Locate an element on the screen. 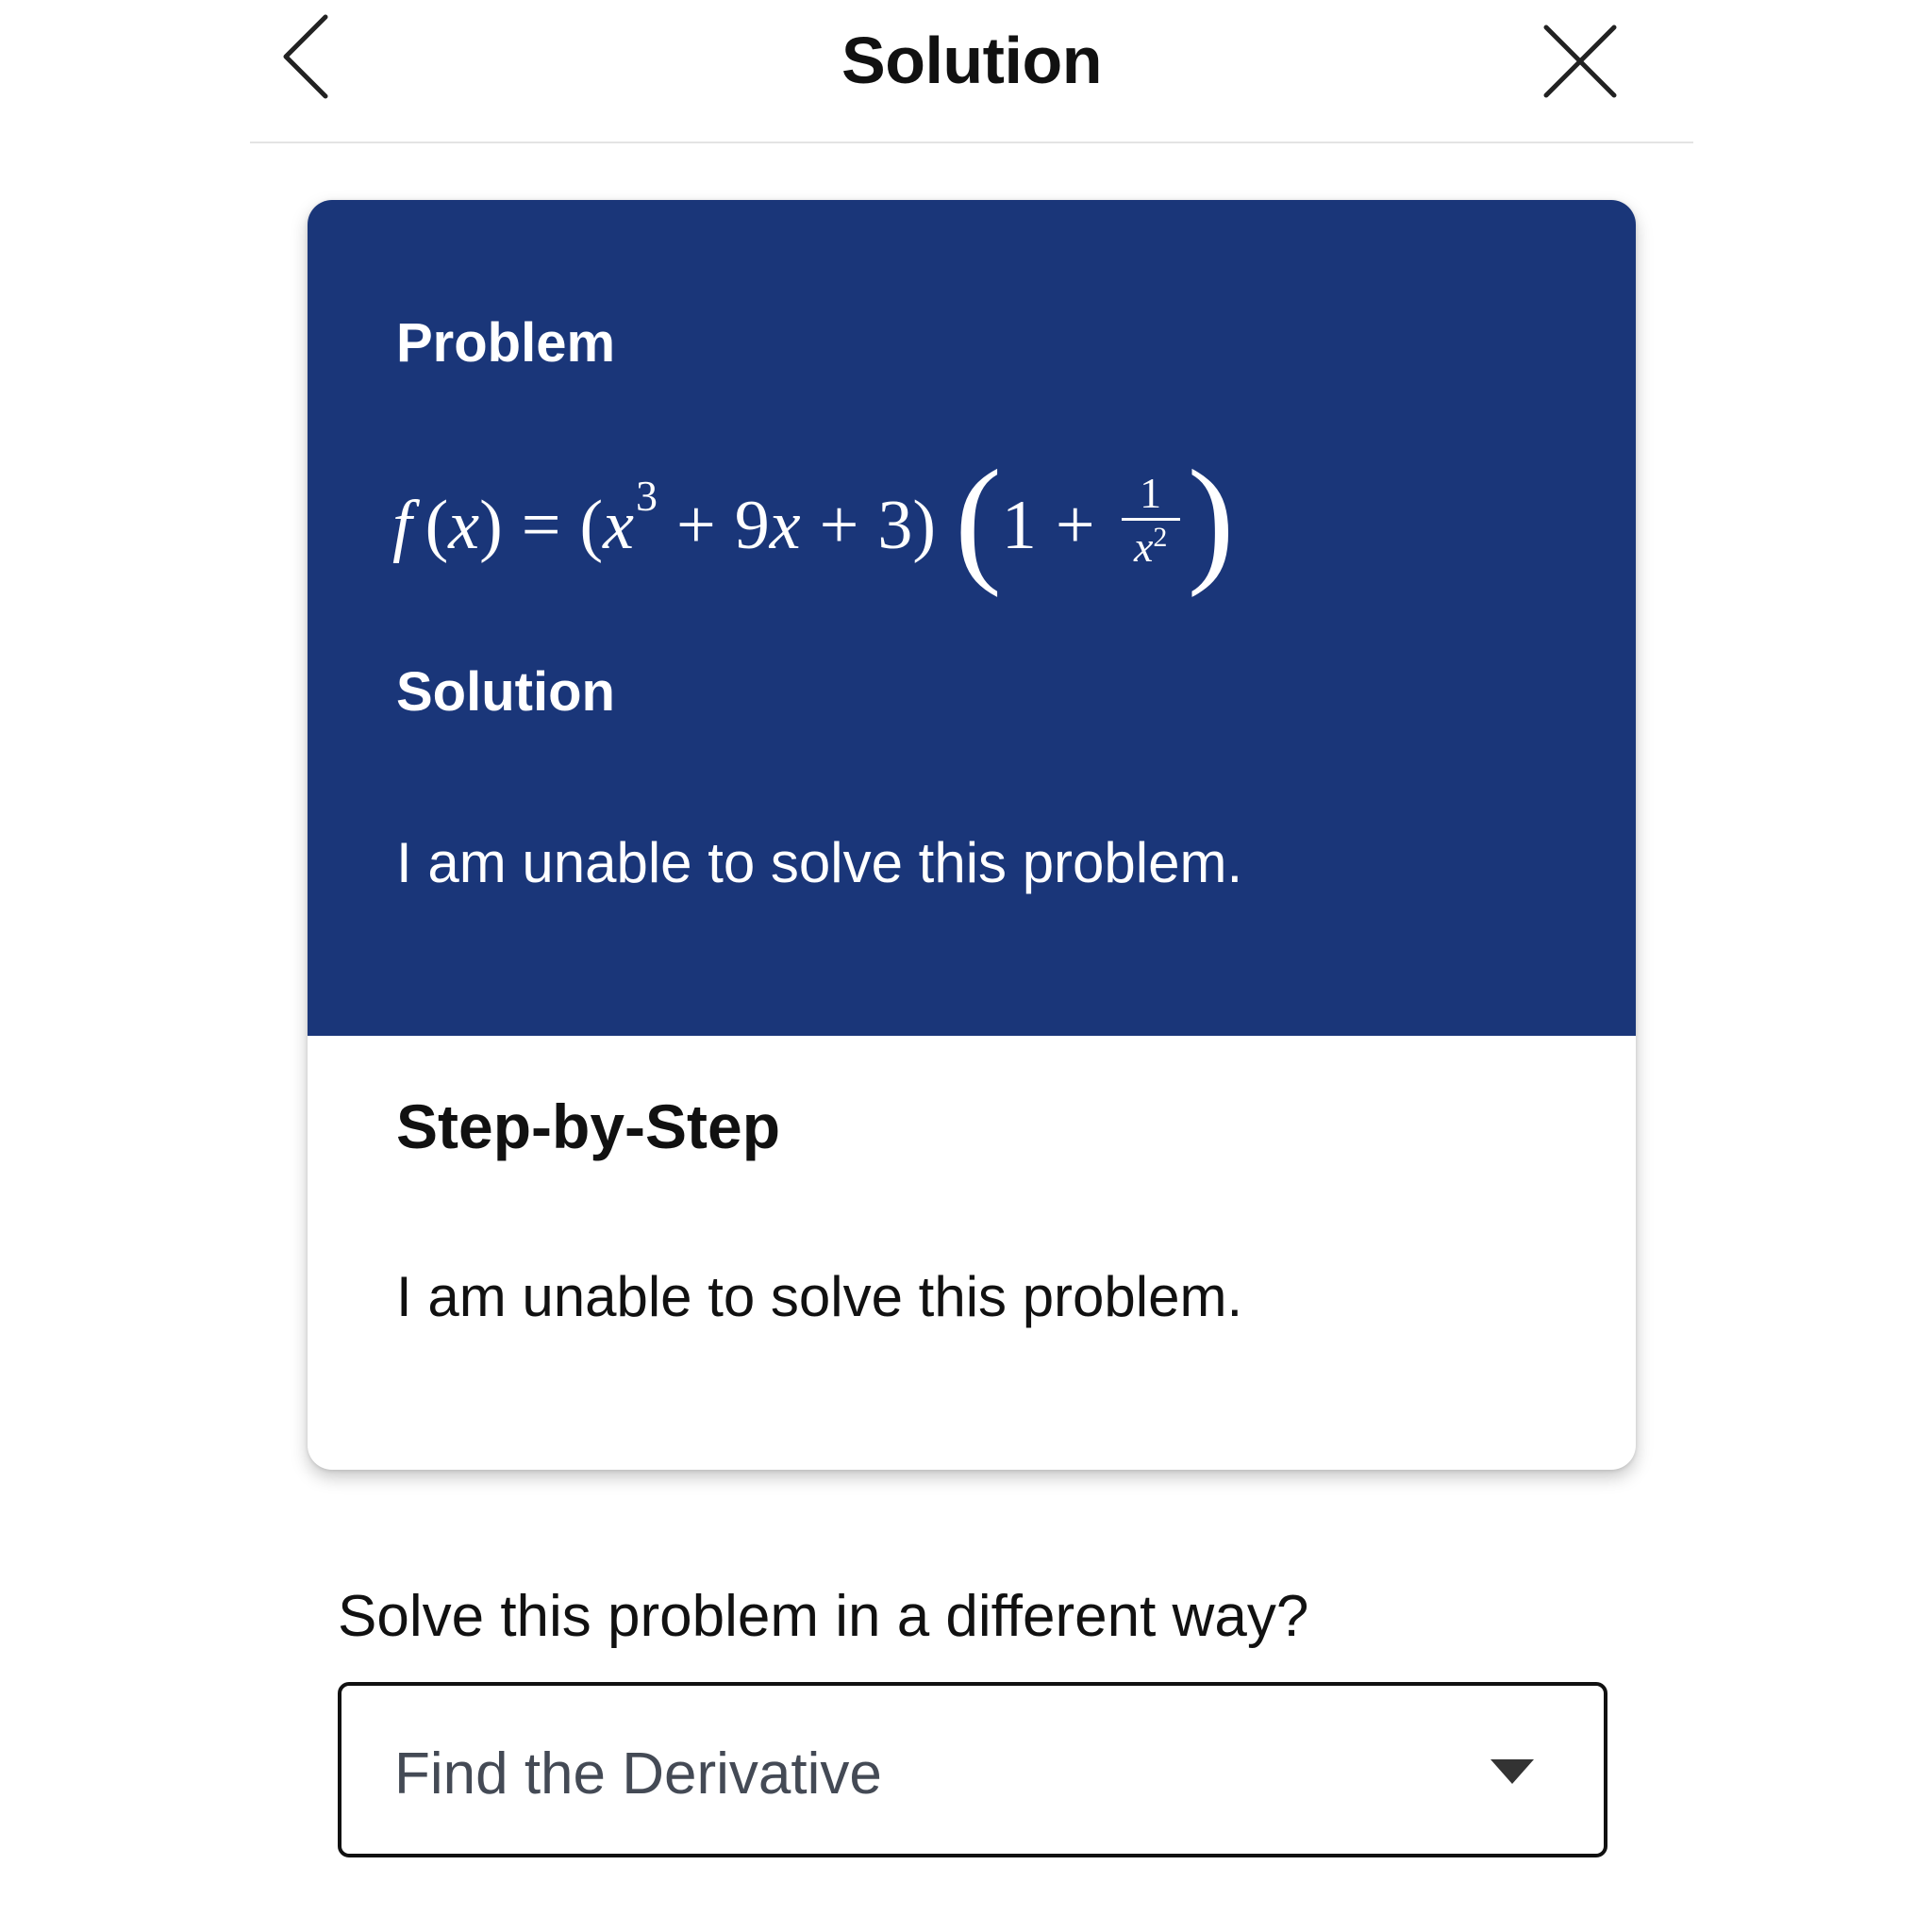 This screenshot has height=1932, width=1932. formula-big-paren: ) is located at coordinates (1211, 519).